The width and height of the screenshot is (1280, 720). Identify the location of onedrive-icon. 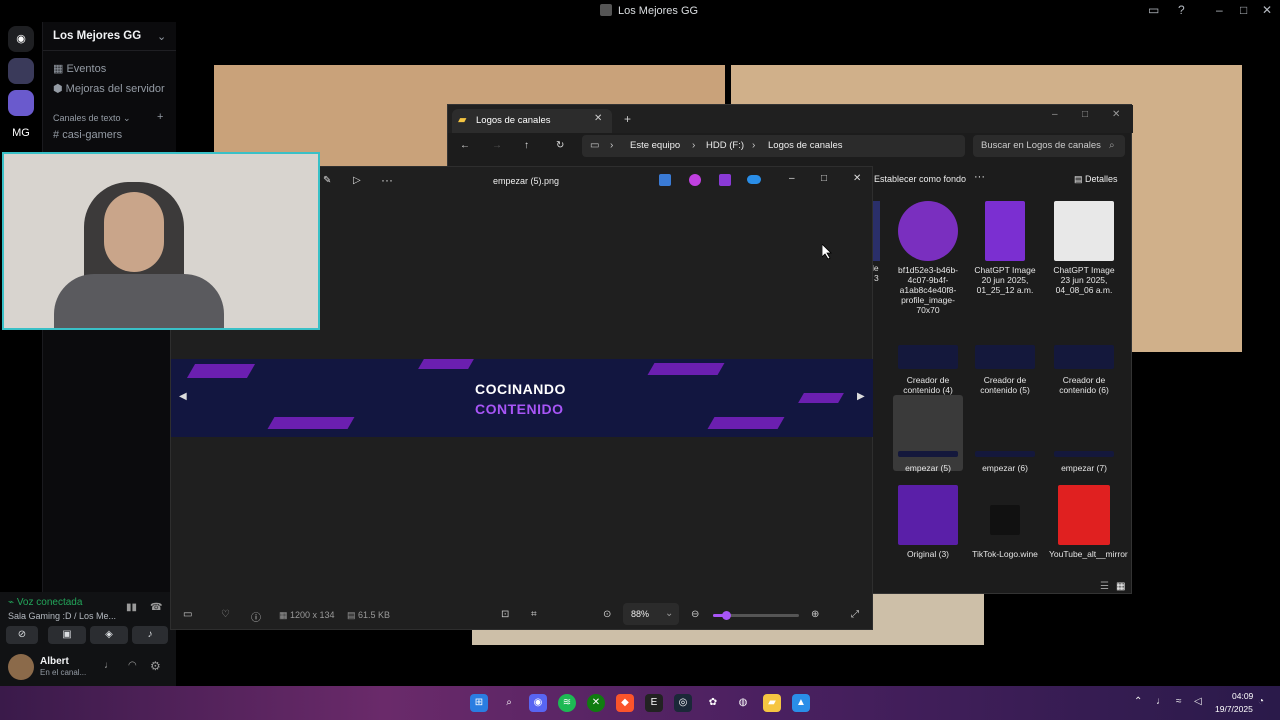
(754, 179).